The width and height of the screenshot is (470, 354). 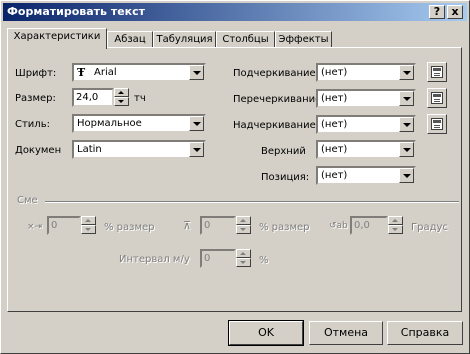 What do you see at coordinates (276, 125) in the screenshot?
I see `overline-label: Надчеркивание:` at bounding box center [276, 125].